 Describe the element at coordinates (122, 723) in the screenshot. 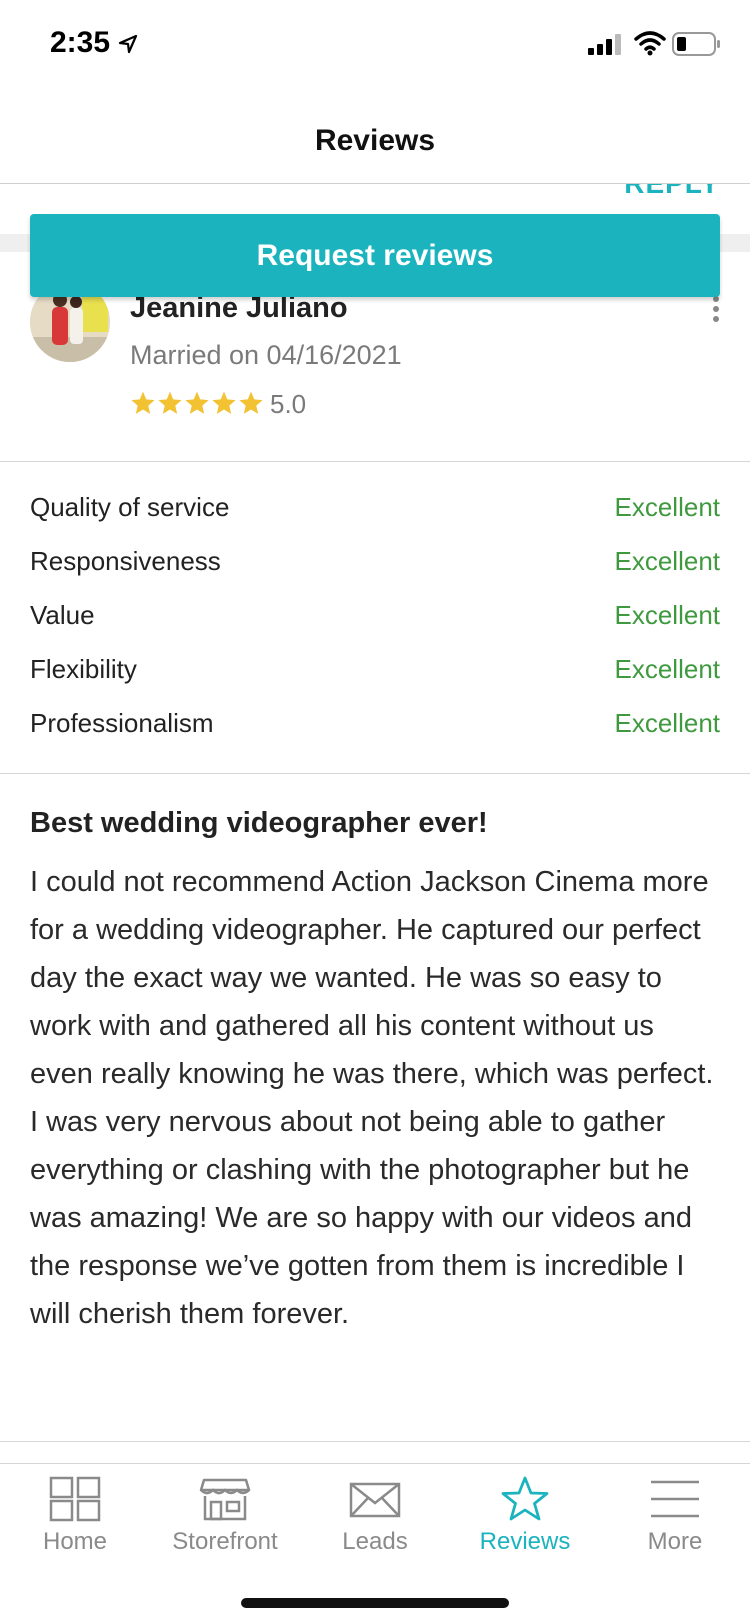

I see `rating-label: Professionalism` at that location.